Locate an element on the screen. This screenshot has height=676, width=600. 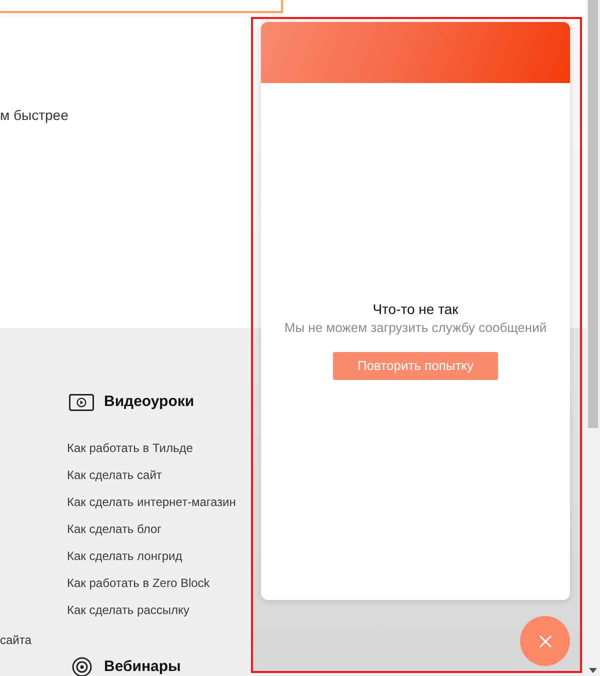
footer-link: Как работать в Тильде is located at coordinates (130, 448).